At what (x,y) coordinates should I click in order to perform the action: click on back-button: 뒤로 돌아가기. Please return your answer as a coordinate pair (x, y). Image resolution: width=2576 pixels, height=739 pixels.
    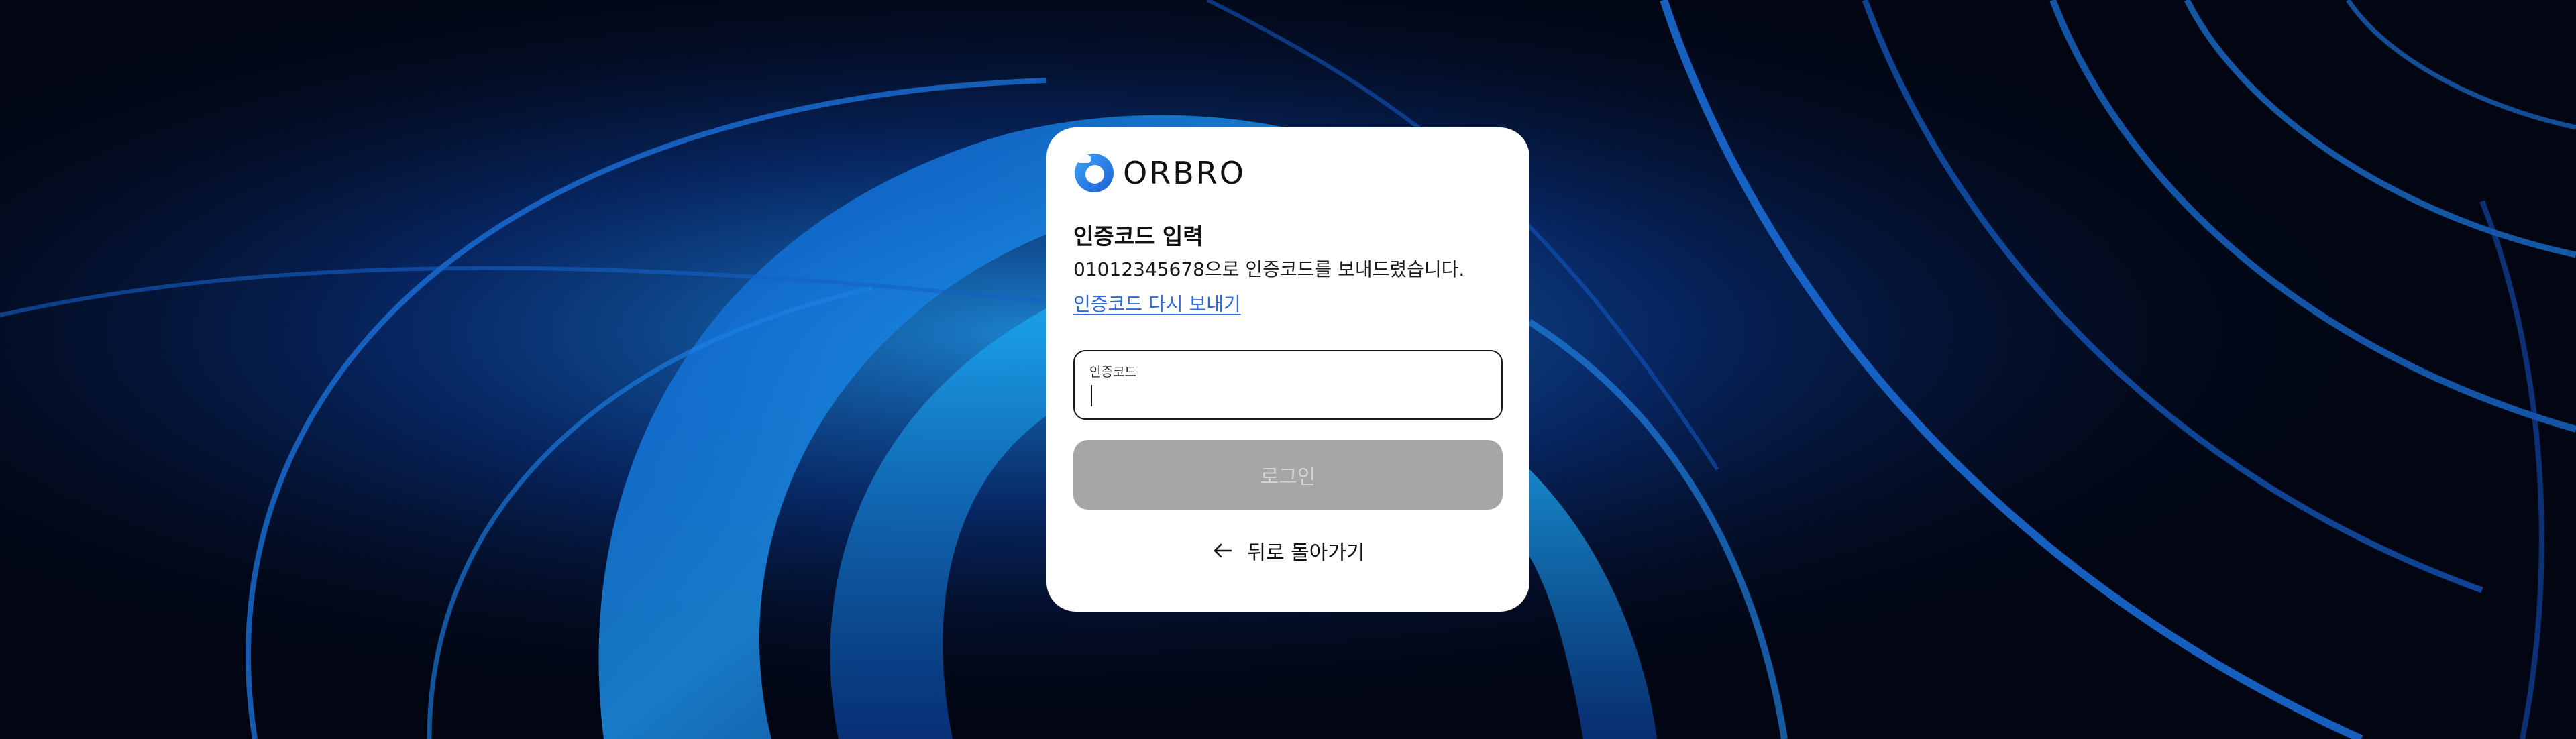
    Looking at the image, I should click on (1287, 550).